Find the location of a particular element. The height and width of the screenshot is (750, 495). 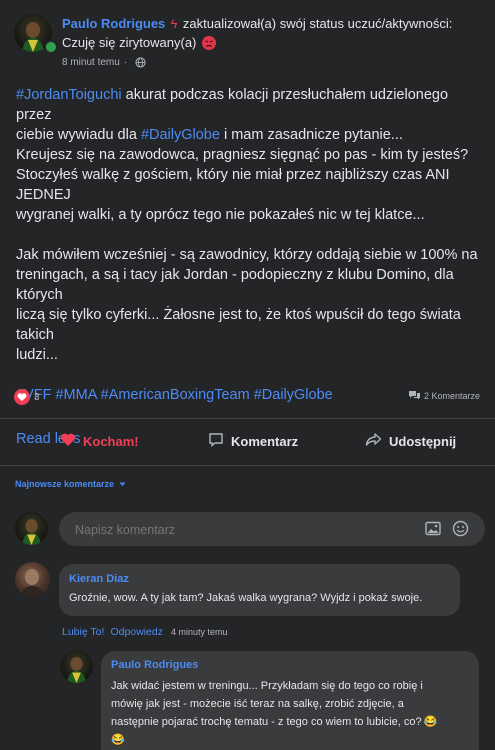

reaction-summary: 3 is located at coordinates (27, 397).